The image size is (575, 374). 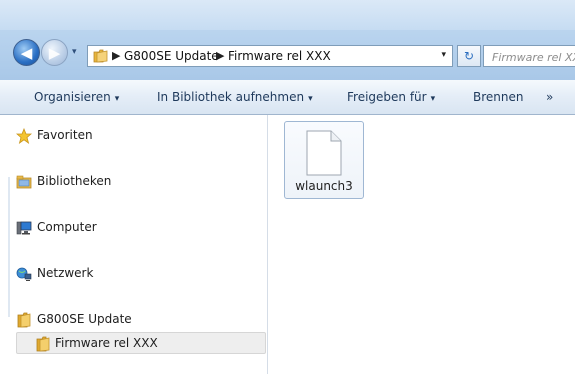 I want to click on sidebar-item-network: Netzwerk, so click(x=141, y=274).